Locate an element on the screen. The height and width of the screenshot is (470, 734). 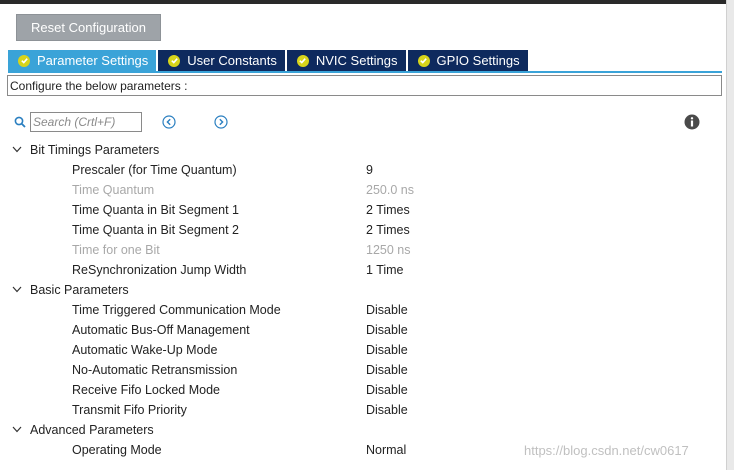
tab-user-constants: User Constants is located at coordinates (221, 60).